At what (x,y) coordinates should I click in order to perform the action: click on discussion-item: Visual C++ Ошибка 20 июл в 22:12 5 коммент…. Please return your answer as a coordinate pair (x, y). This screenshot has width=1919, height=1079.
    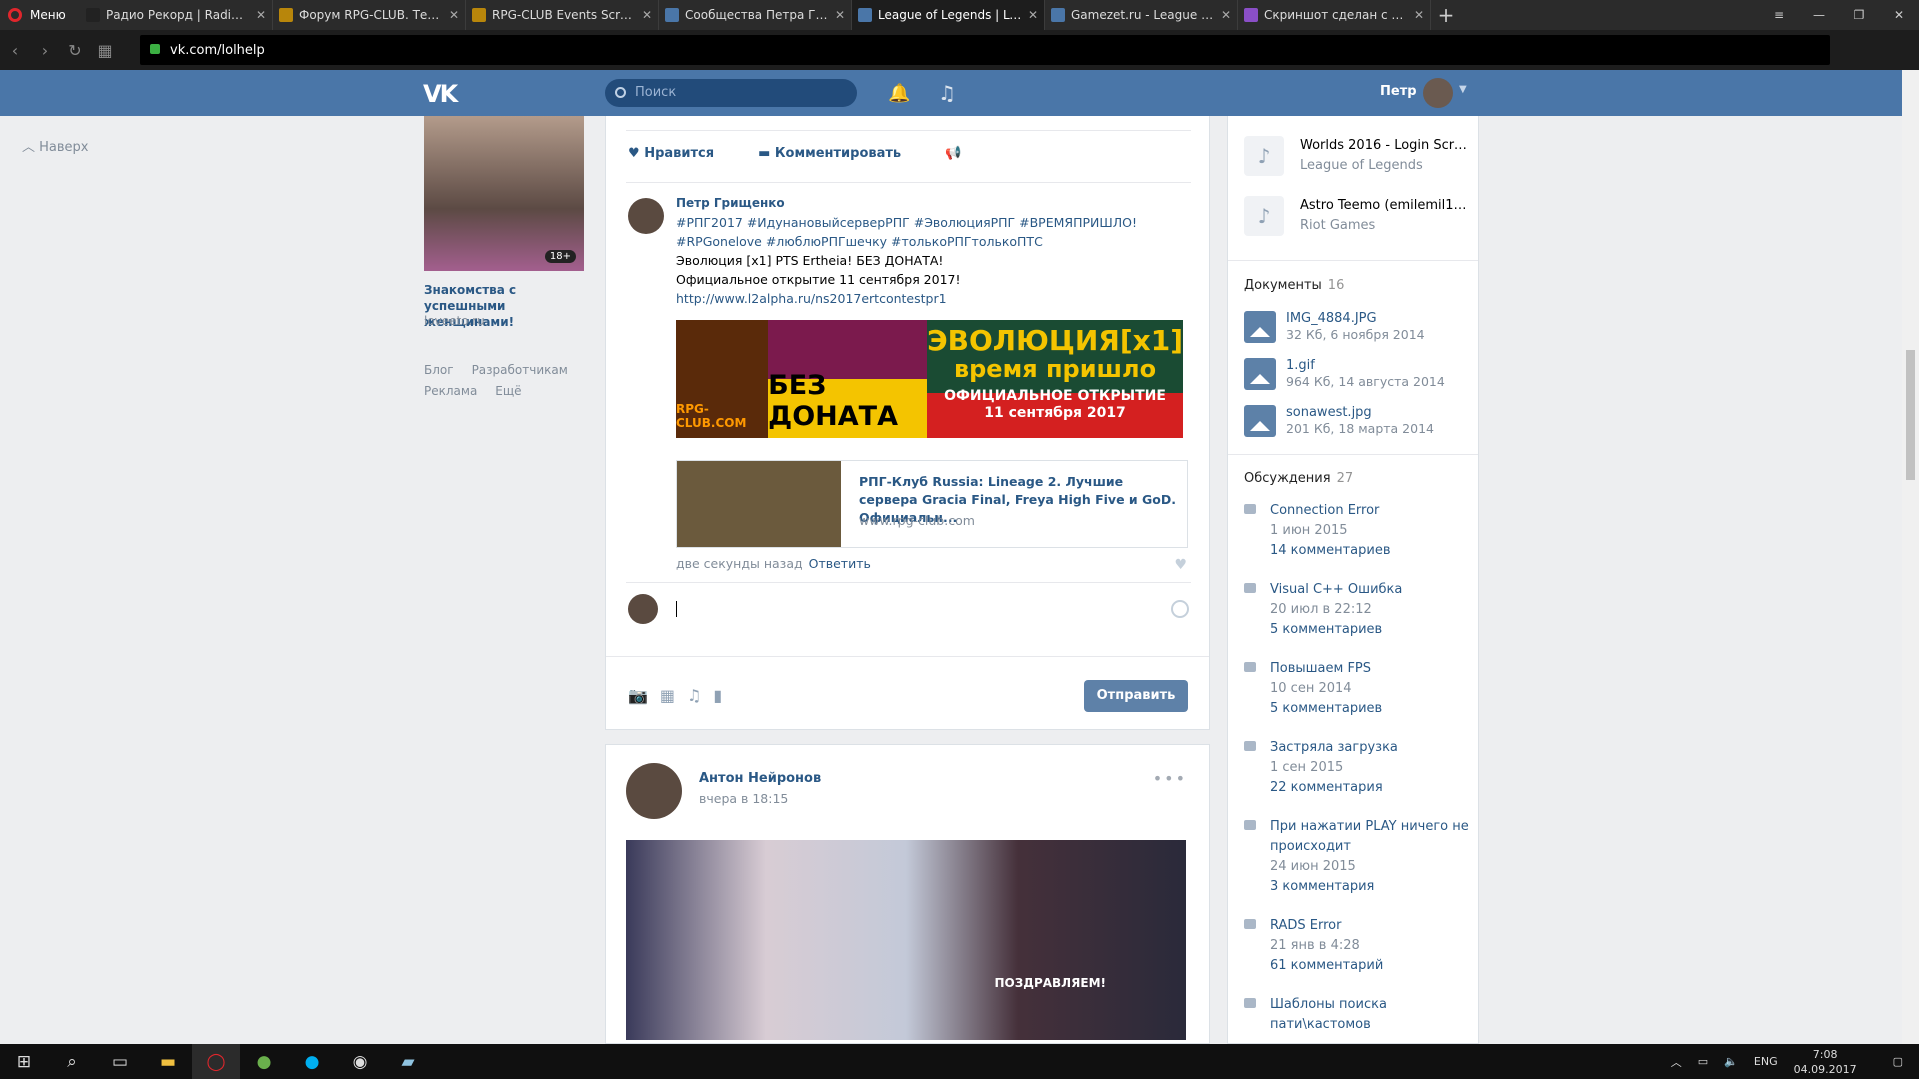
    Looking at the image, I should click on (1359, 610).